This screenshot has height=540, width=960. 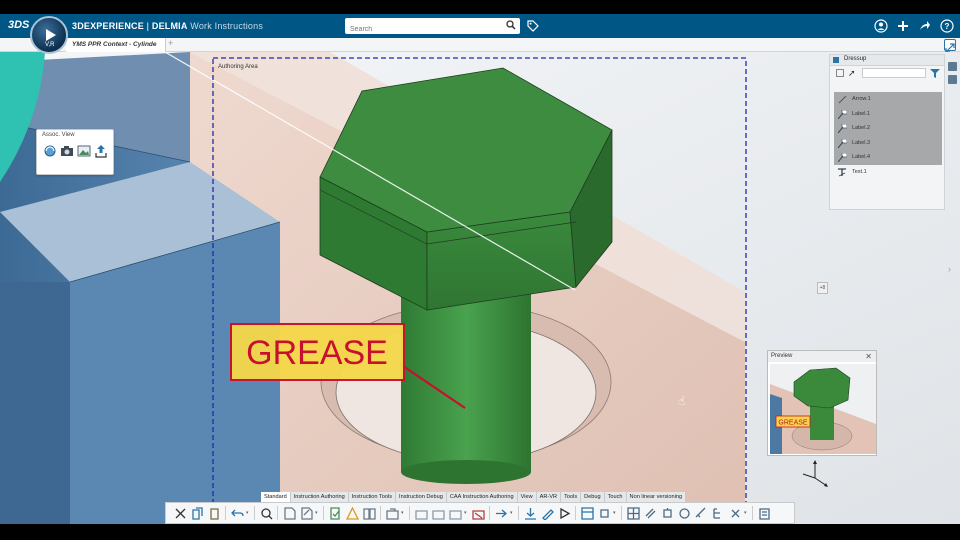 What do you see at coordinates (306, 513) in the screenshot?
I see `doc-edit-icon` at bounding box center [306, 513].